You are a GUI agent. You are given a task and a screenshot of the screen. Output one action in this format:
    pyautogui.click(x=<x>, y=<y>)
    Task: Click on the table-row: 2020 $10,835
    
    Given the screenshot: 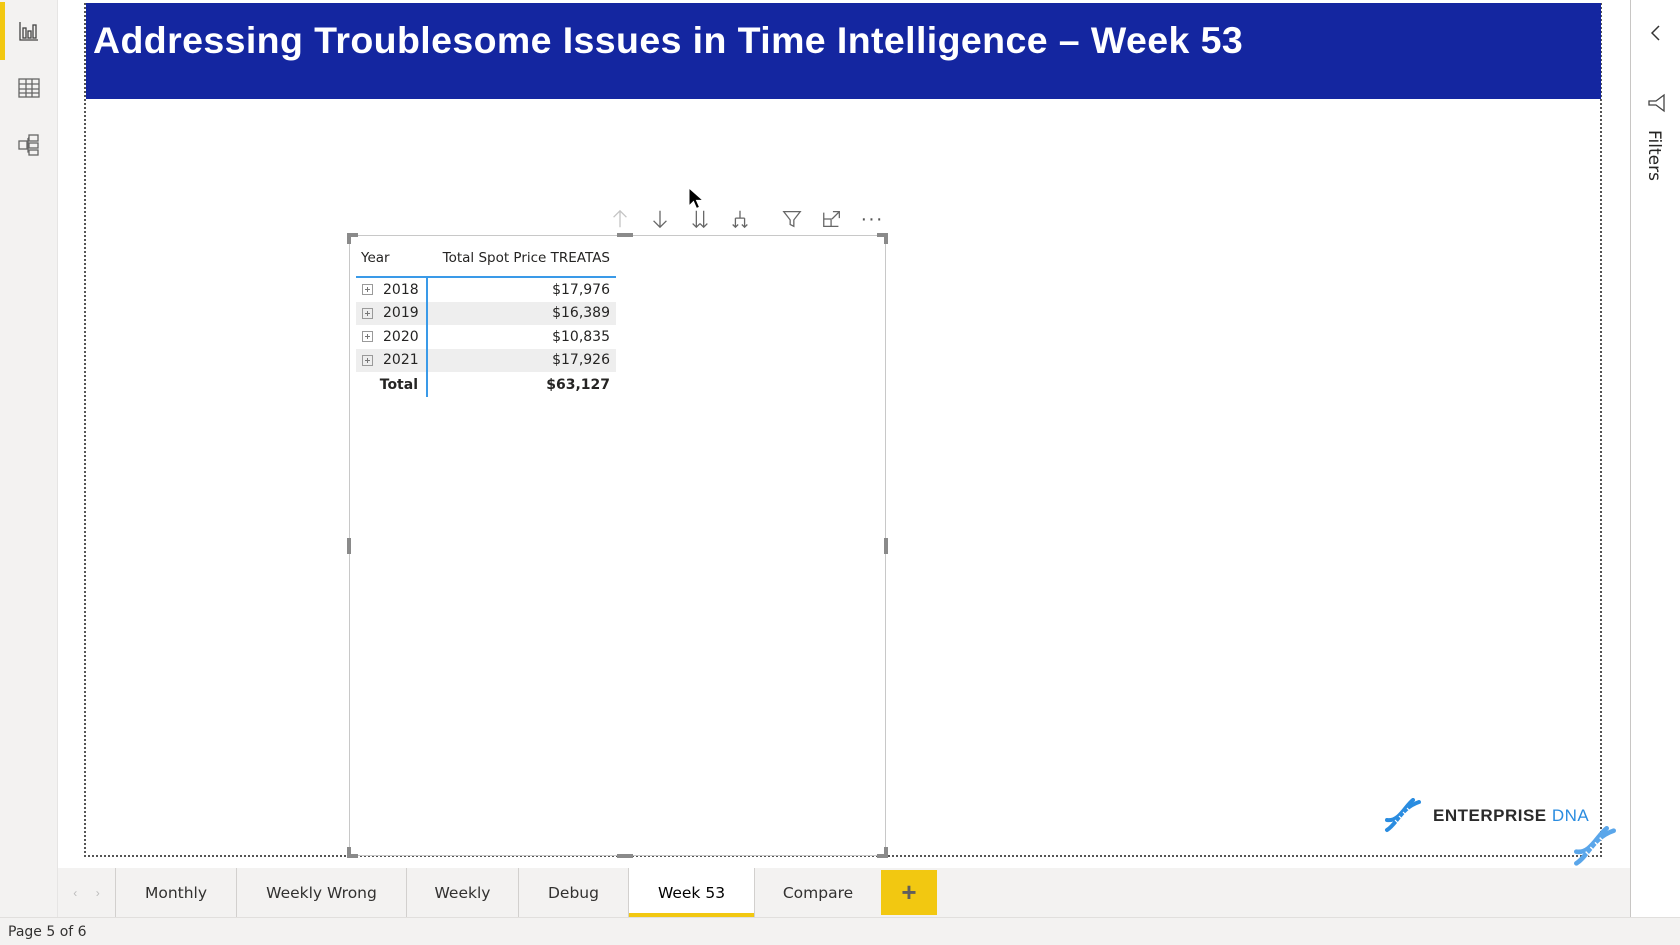 What is the action you would take?
    pyautogui.click(x=486, y=337)
    